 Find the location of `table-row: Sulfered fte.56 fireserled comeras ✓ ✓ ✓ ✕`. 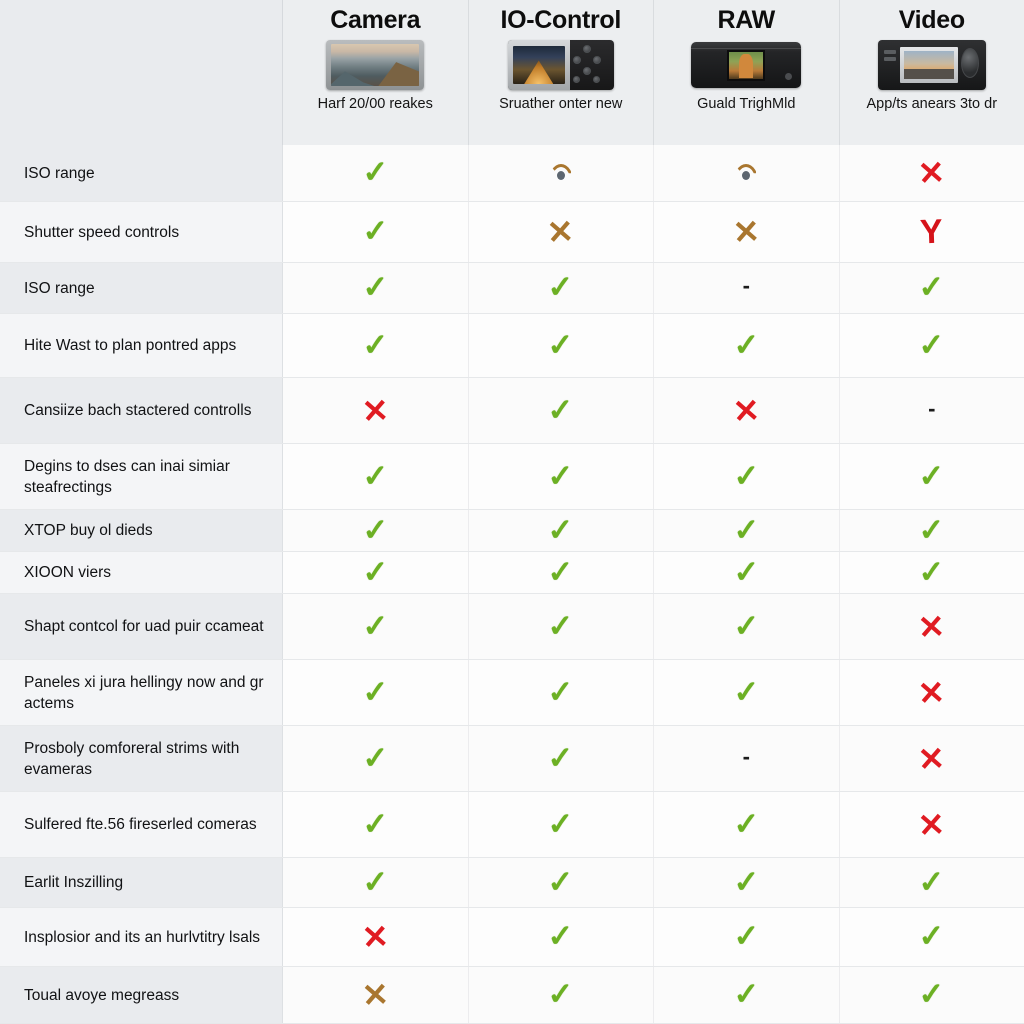

table-row: Sulfered fte.56 fireserled comeras ✓ ✓ ✓ ✕ is located at coordinates (512, 825).